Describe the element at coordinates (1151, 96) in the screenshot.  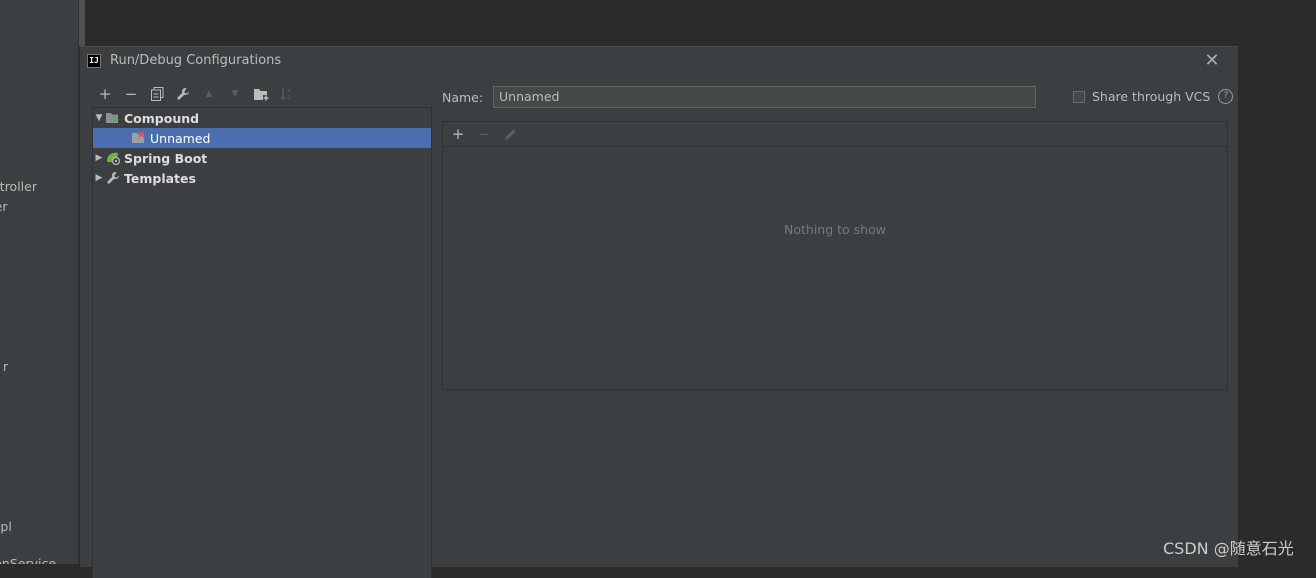
I see `share-through-vcs-label: Share through VCS` at that location.